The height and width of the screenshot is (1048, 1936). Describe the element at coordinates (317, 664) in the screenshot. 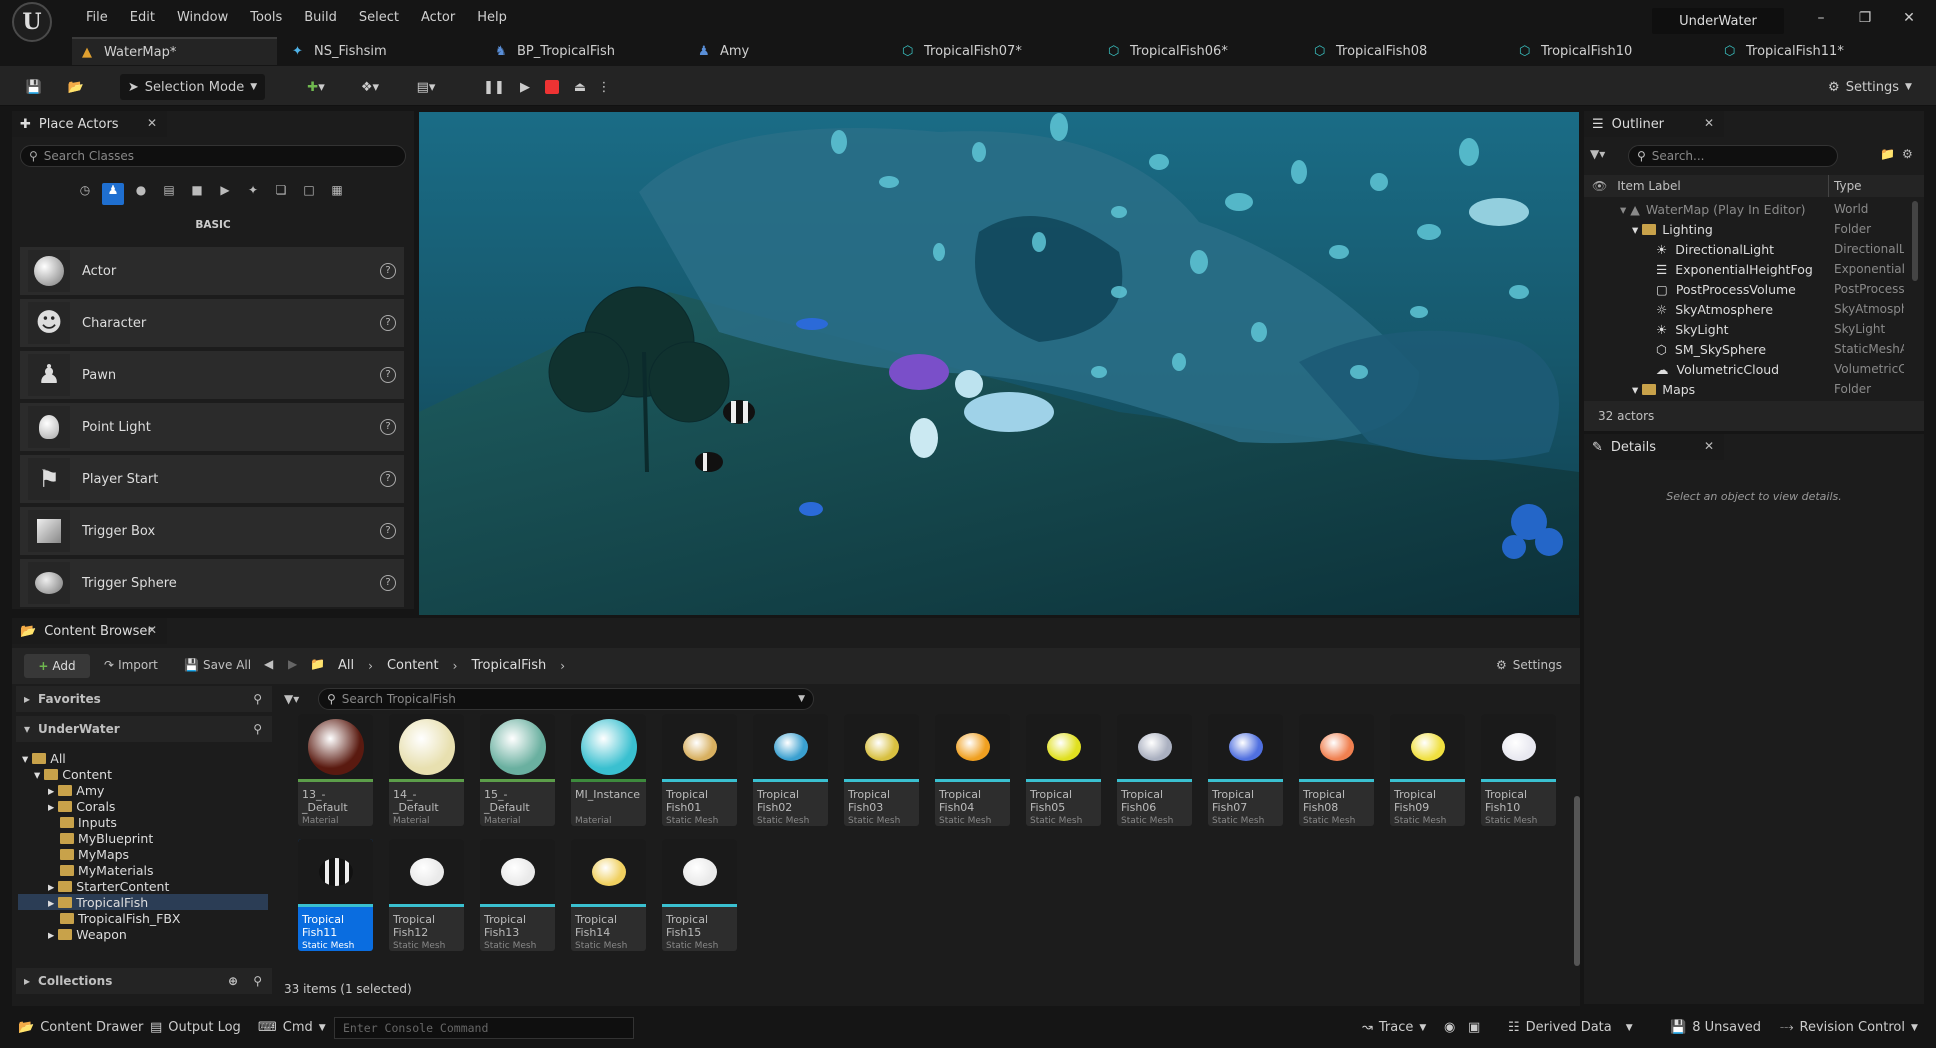

I see `folder-icon: 📁` at that location.